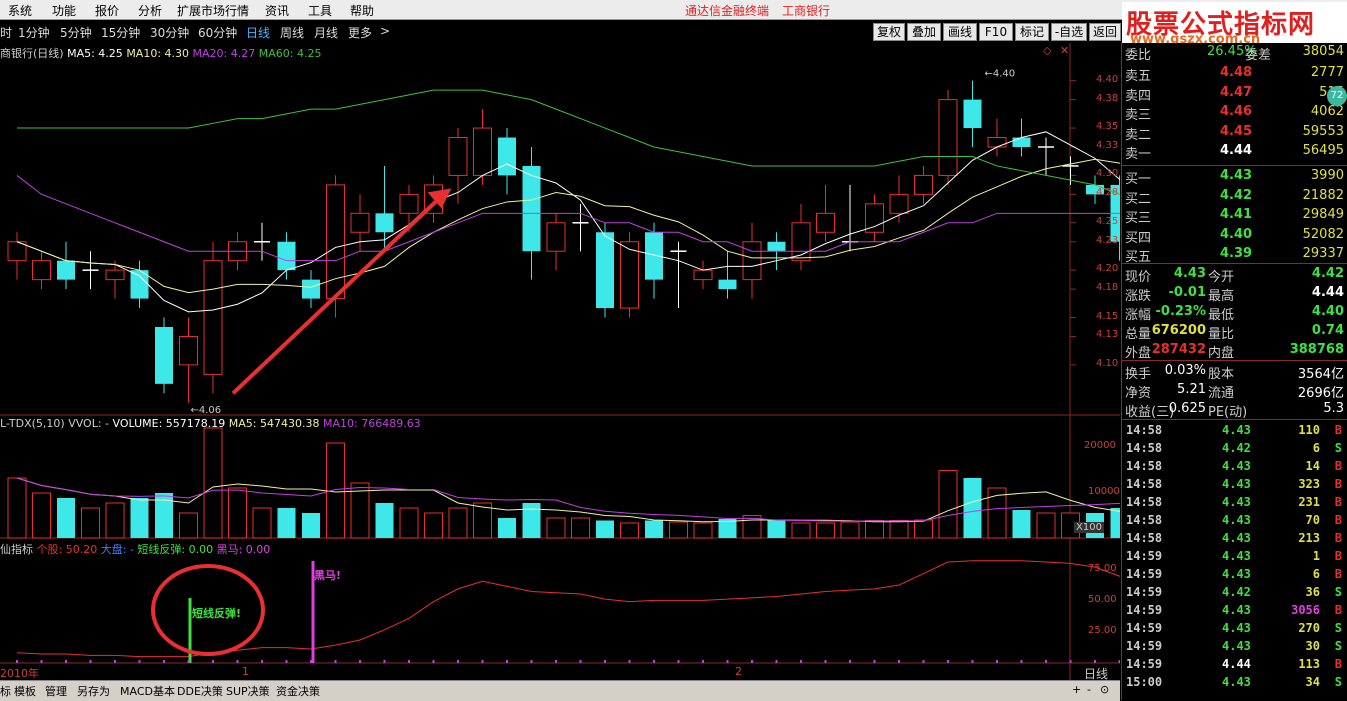 The image size is (1347, 701). Describe the element at coordinates (1234, 152) in the screenshot. I see `ask-row: 卖一 4.44 56495` at that location.